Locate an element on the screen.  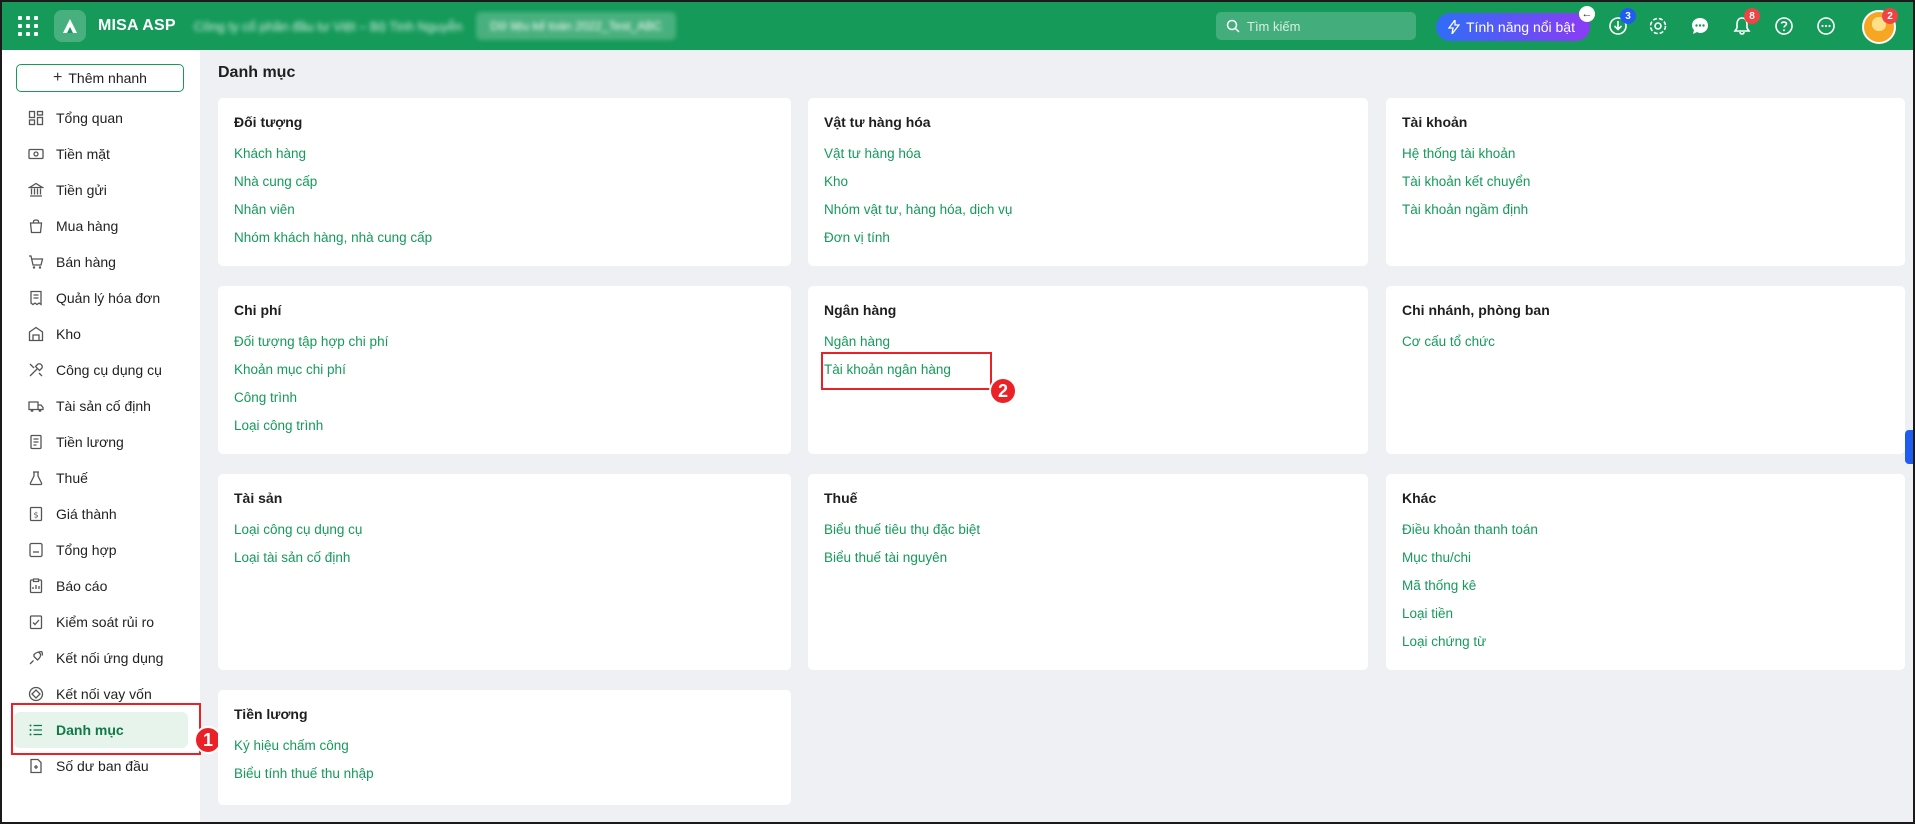
link-loai-cong-trinh: Loại công trình is located at coordinates (504, 426).